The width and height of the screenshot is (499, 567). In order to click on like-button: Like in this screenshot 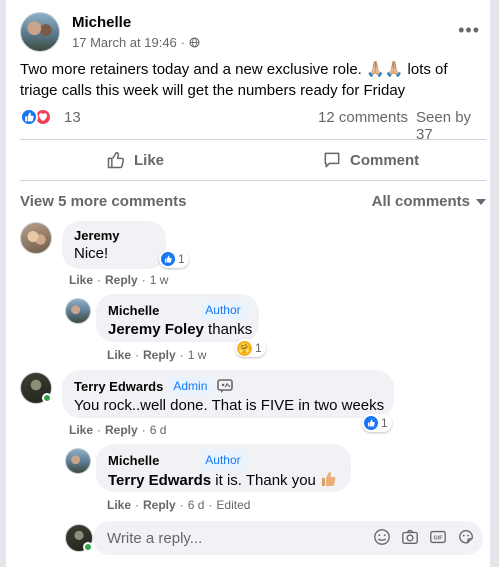, I will do `click(135, 160)`.